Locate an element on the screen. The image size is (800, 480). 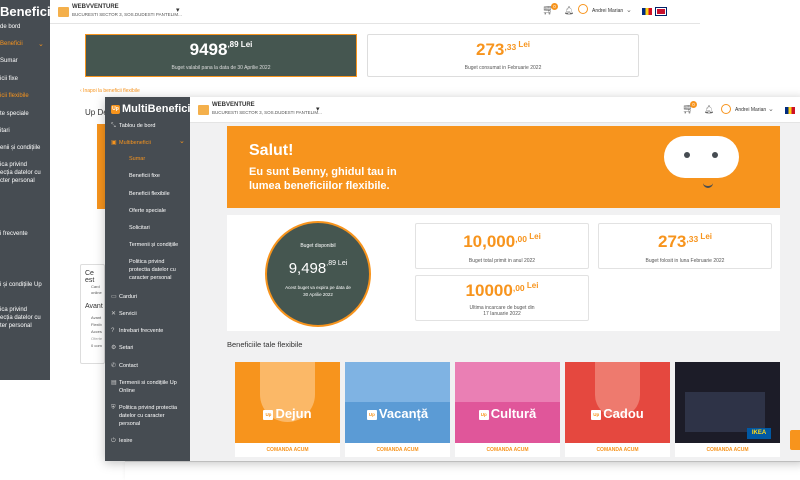
total-budget-value: 10,000,00 Lei is located at coordinates (502, 241).